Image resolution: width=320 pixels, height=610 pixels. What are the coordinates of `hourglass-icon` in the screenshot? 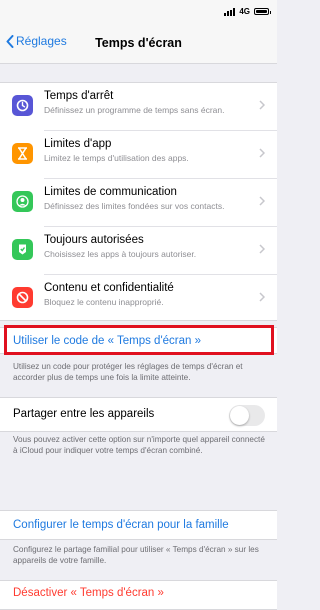 It's located at (22, 153).